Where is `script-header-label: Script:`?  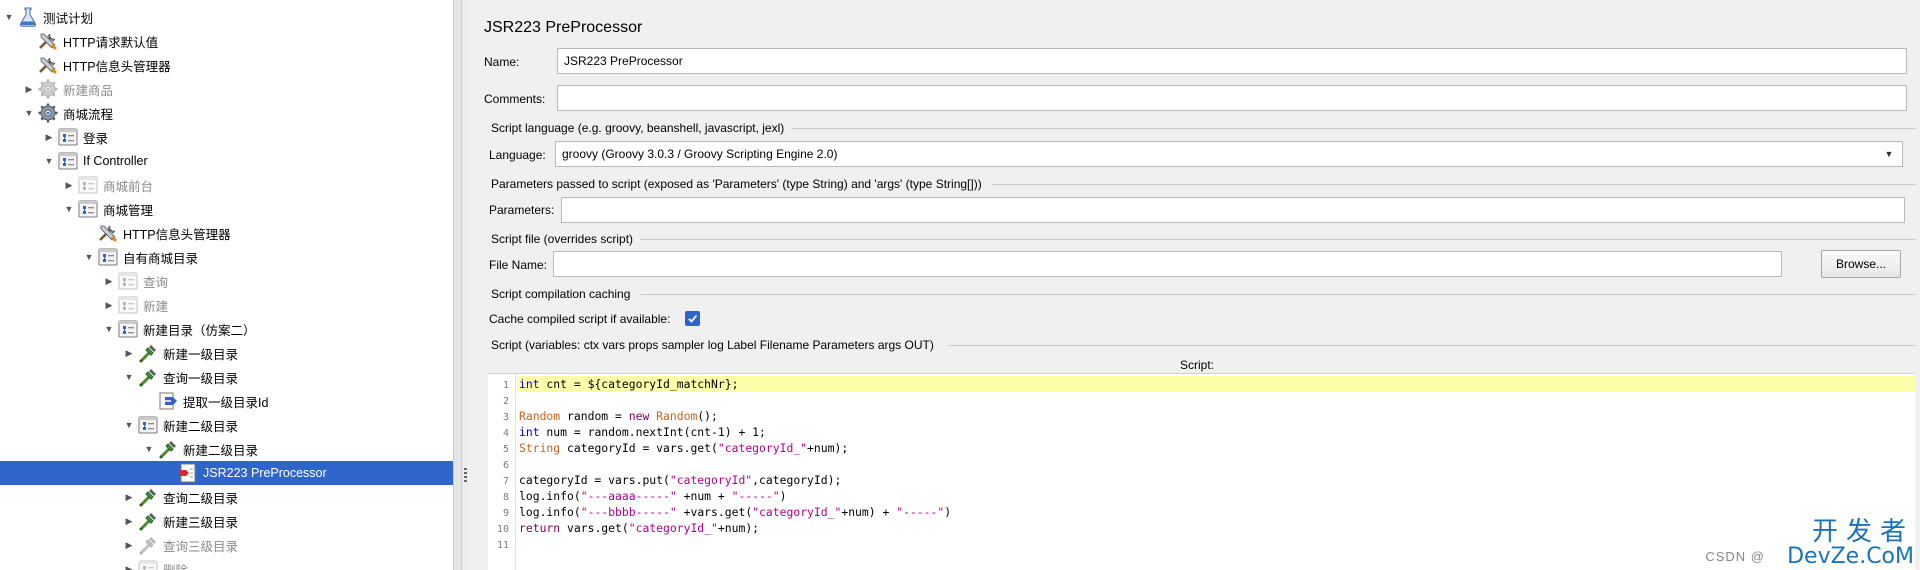
script-header-label: Script: is located at coordinates (1197, 365).